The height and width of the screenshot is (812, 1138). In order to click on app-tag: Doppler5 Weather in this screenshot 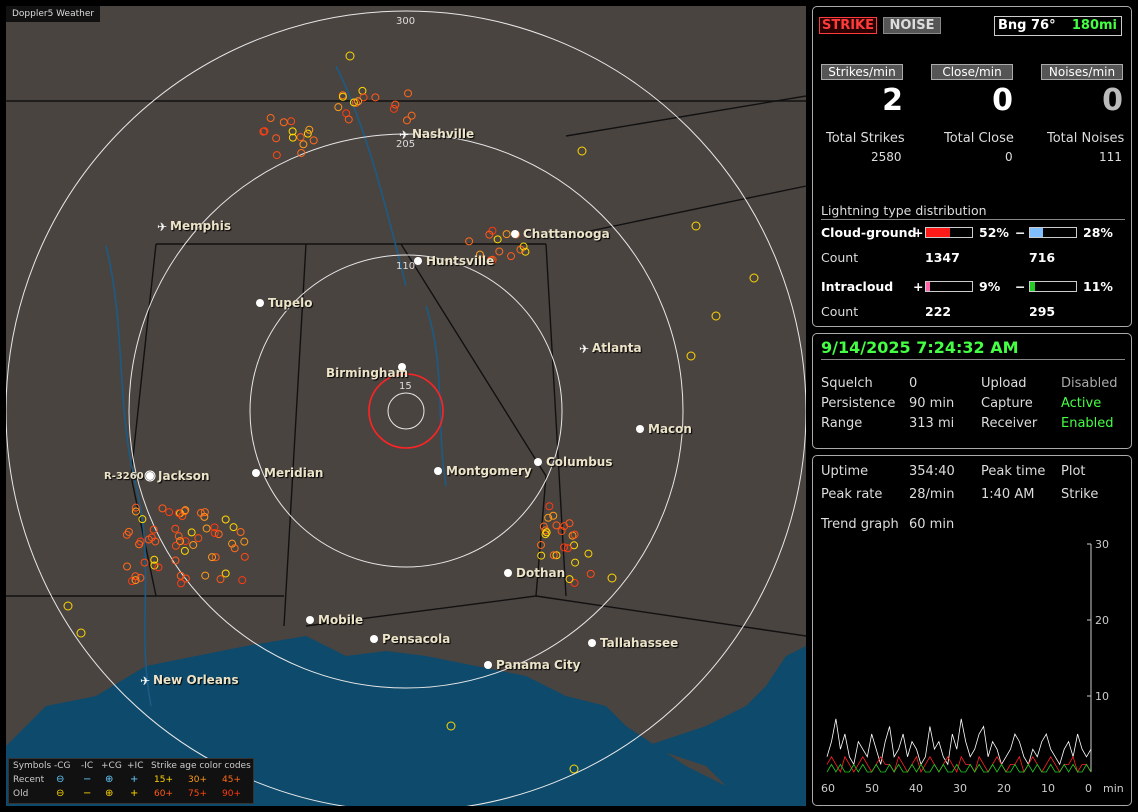, I will do `click(53, 14)`.